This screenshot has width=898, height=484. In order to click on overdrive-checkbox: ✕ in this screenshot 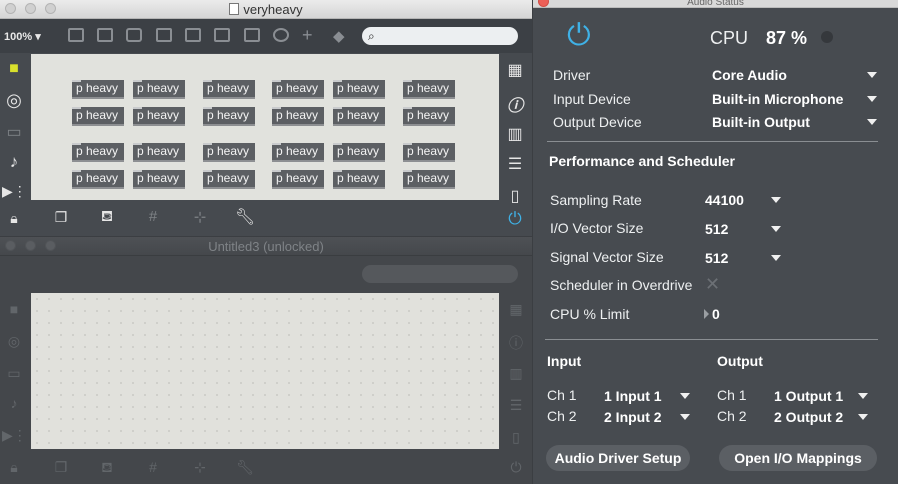, I will do `click(712, 284)`.